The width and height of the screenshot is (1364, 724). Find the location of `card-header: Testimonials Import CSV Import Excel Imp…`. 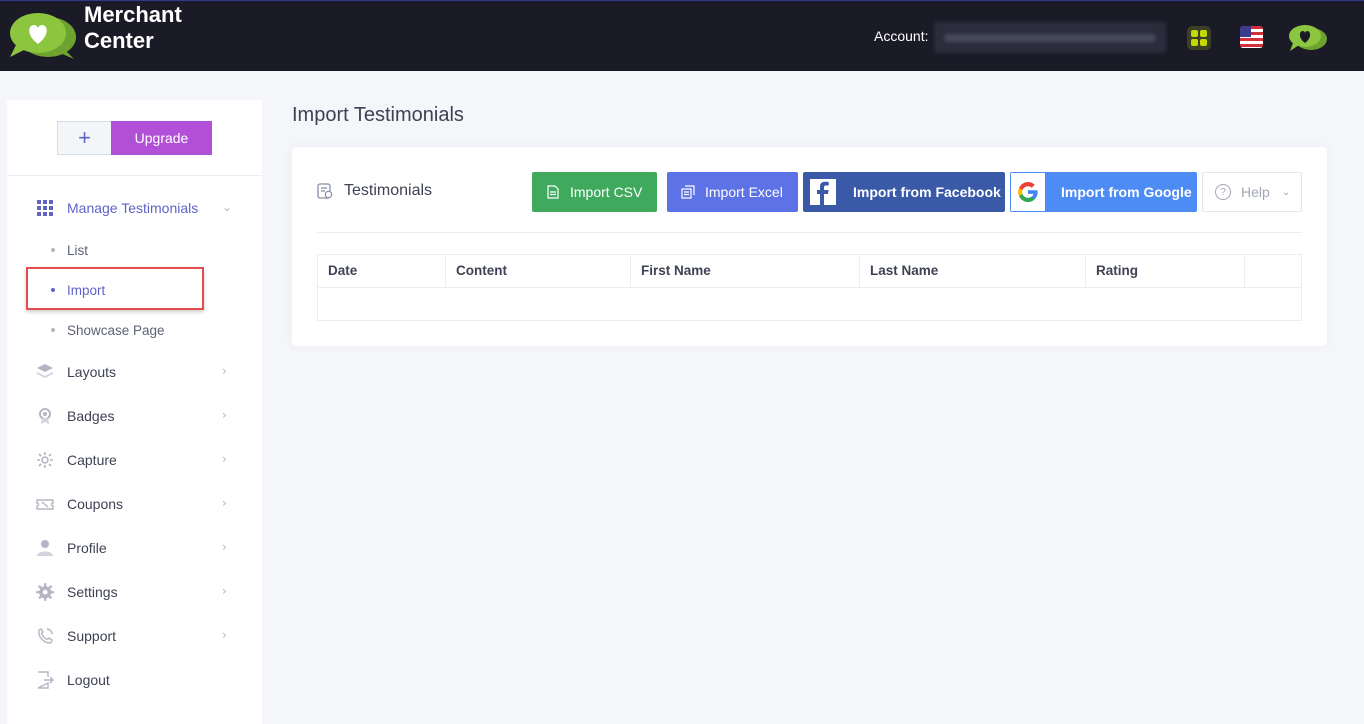

card-header: Testimonials Import CSV Import Excel Imp… is located at coordinates (809, 190).